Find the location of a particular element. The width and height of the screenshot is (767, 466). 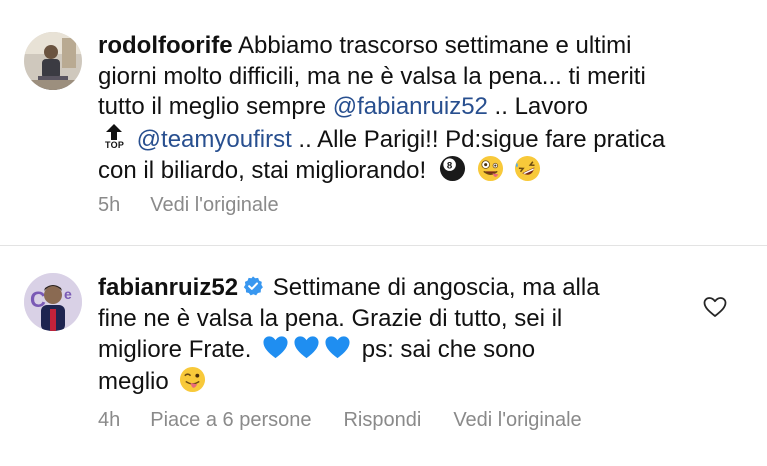

svg-text: 8 is located at coordinates (450, 166).